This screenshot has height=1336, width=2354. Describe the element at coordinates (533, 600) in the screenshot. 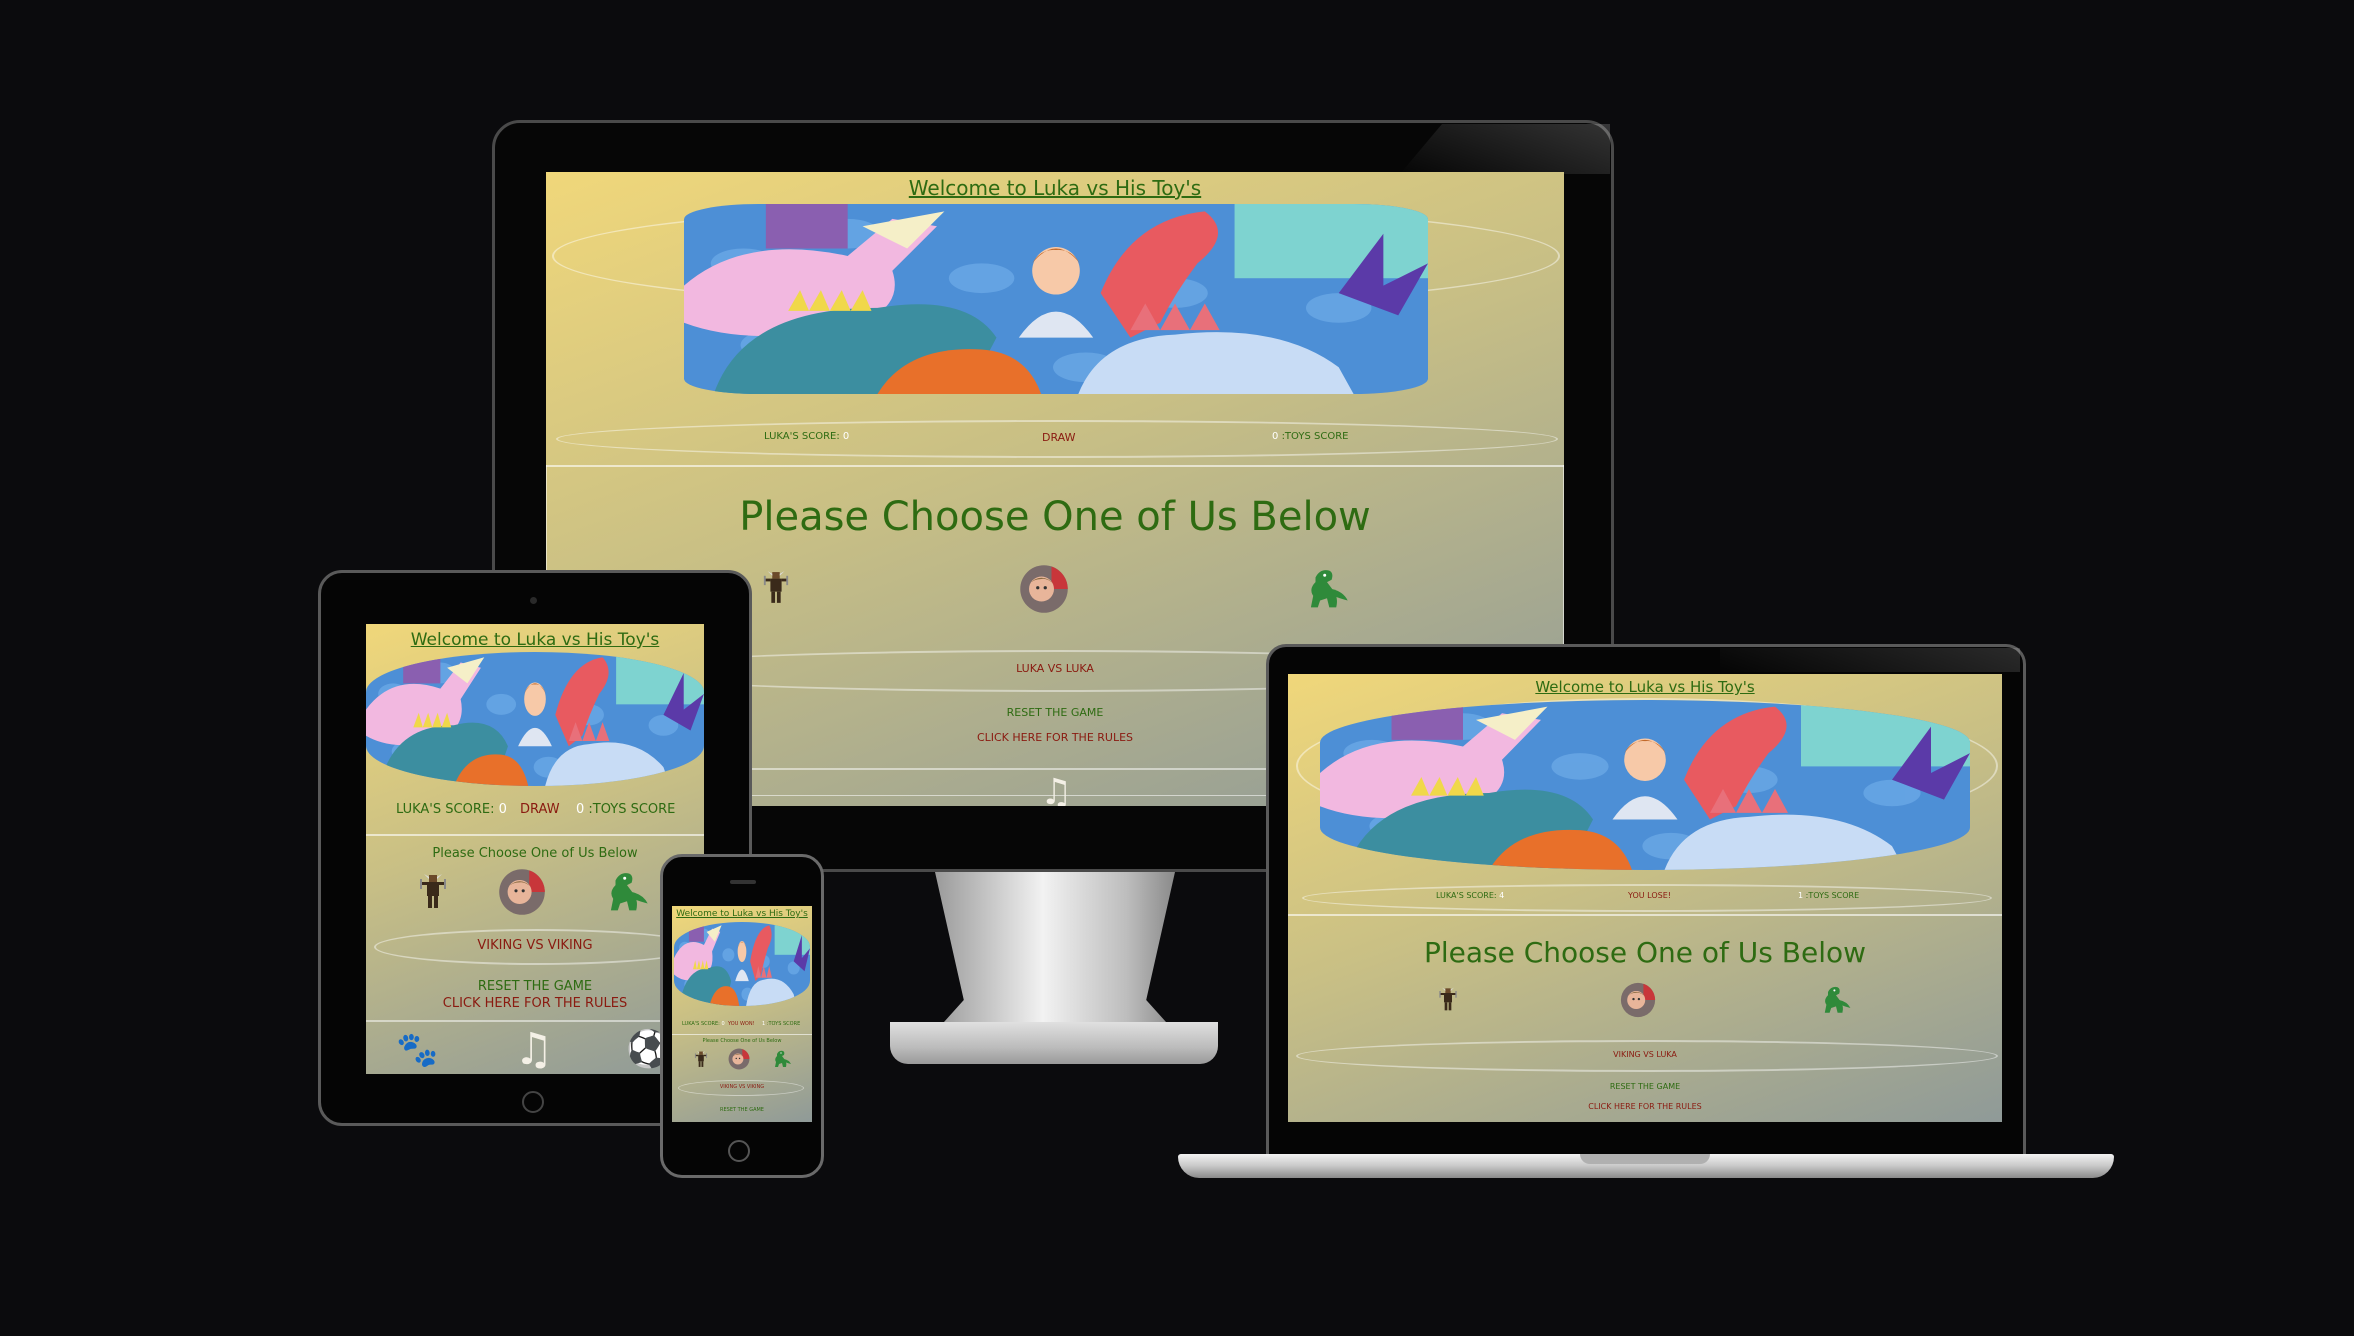

I see `tablet-camera` at that location.